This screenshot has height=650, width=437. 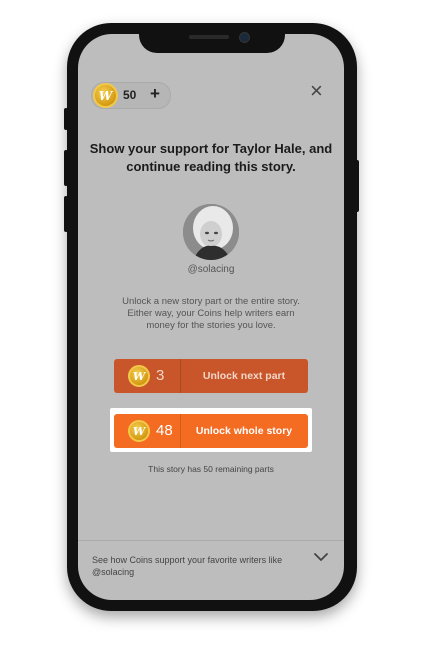 What do you see at coordinates (244, 37) in the screenshot?
I see `front-camera` at bounding box center [244, 37].